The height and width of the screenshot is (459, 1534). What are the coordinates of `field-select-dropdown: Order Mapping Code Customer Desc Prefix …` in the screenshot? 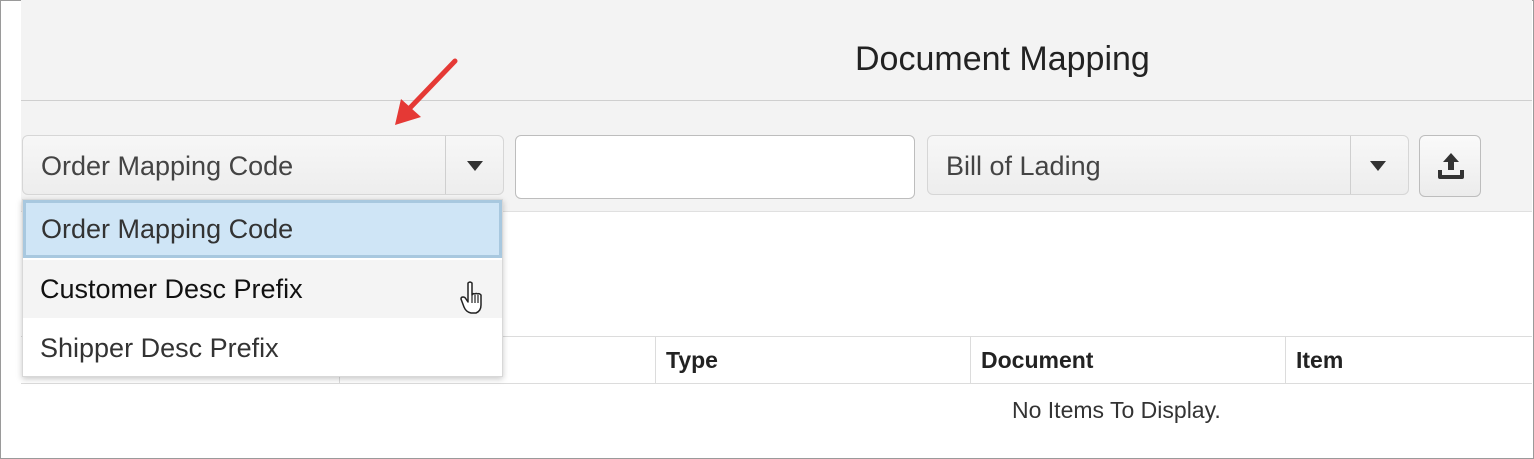 It's located at (262, 288).